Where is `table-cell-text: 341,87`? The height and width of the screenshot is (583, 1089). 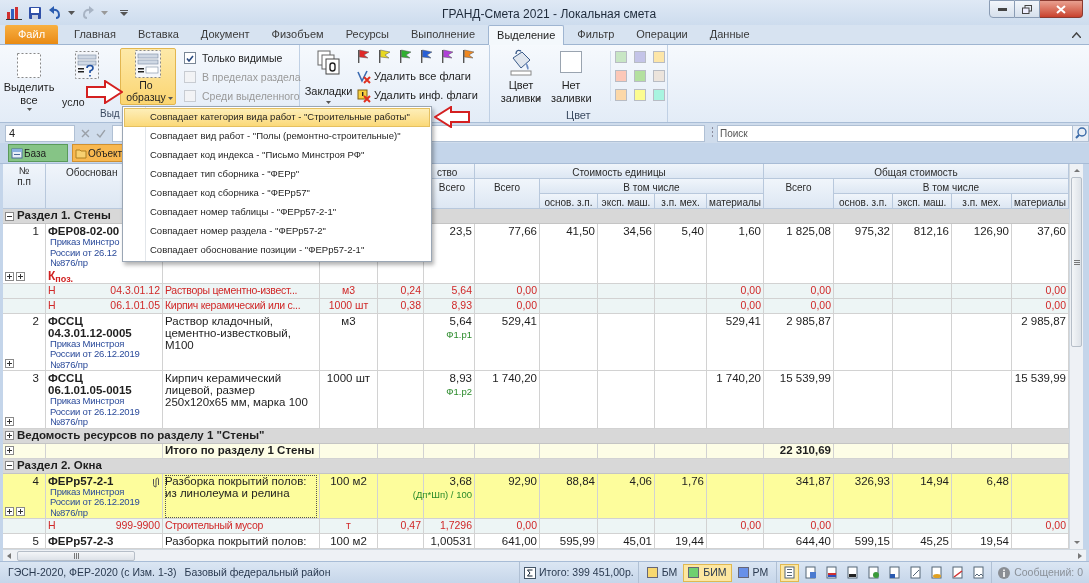
table-cell-text: 341,87 is located at coordinates (812, 480).